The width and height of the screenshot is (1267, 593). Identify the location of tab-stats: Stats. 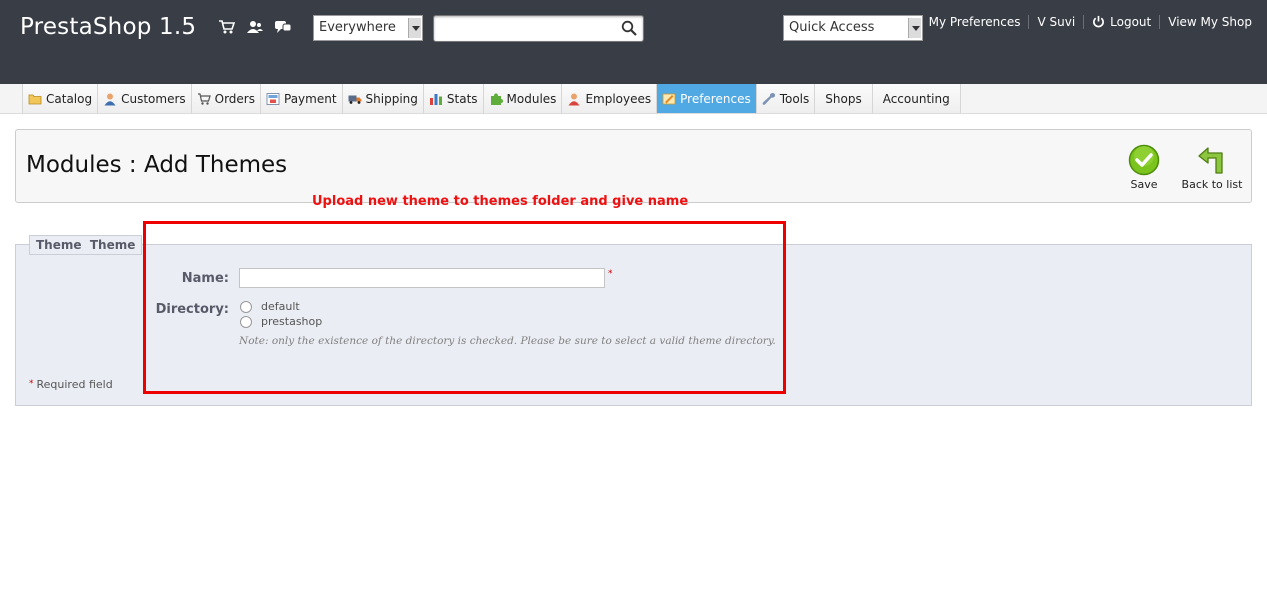
(452, 98).